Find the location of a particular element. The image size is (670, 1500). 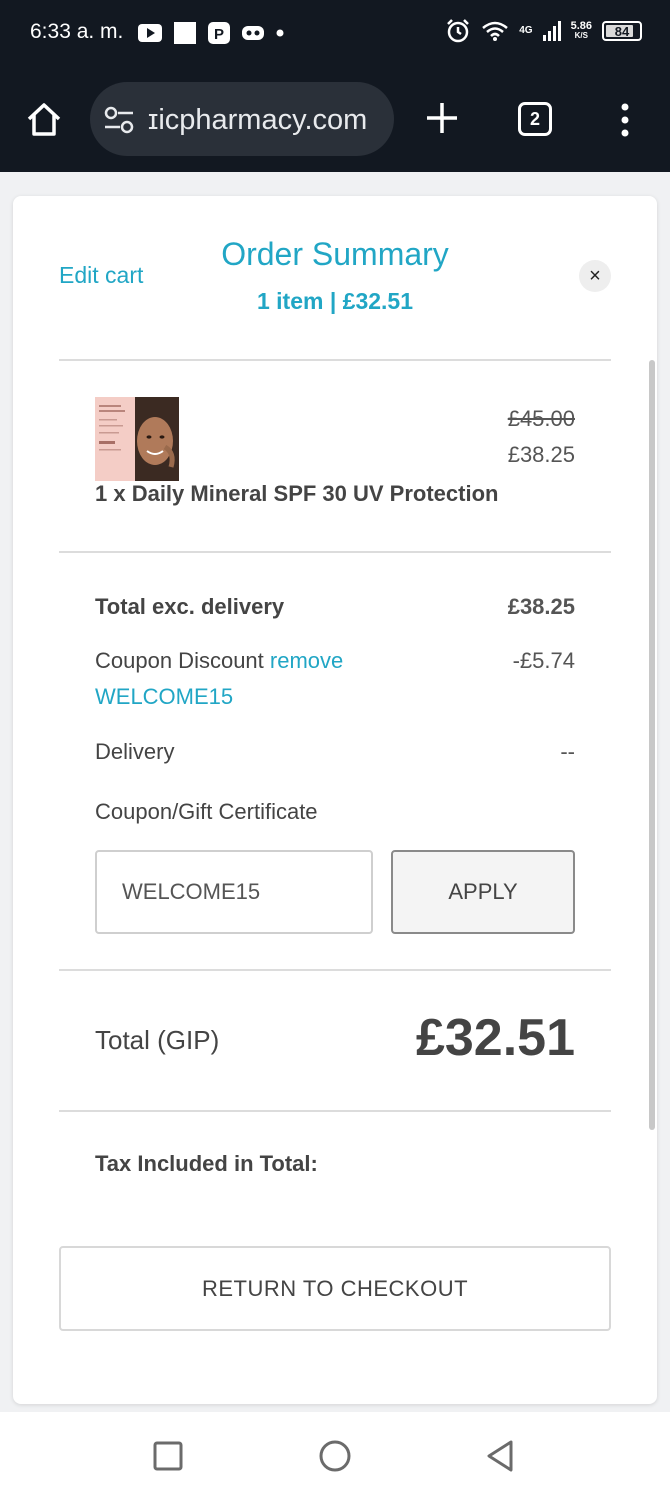

scrollbar is located at coordinates (652, 745).